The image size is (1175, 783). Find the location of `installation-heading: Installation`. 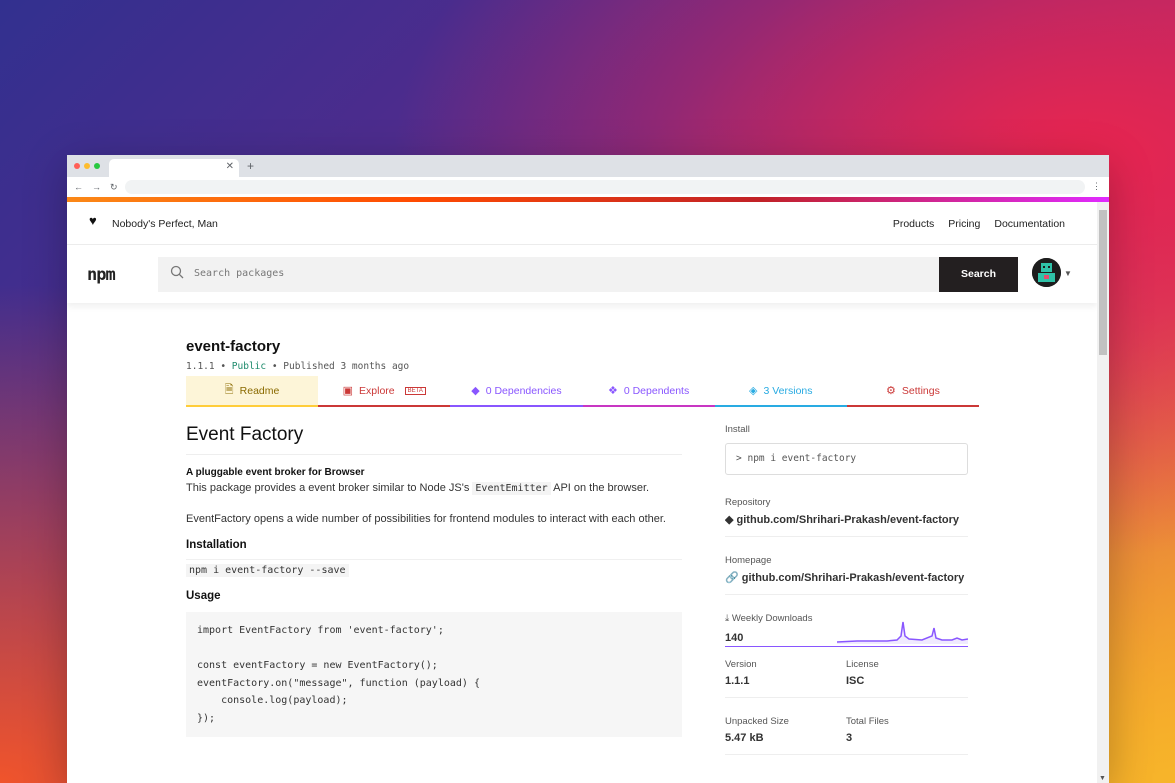

installation-heading: Installation is located at coordinates (216, 545).